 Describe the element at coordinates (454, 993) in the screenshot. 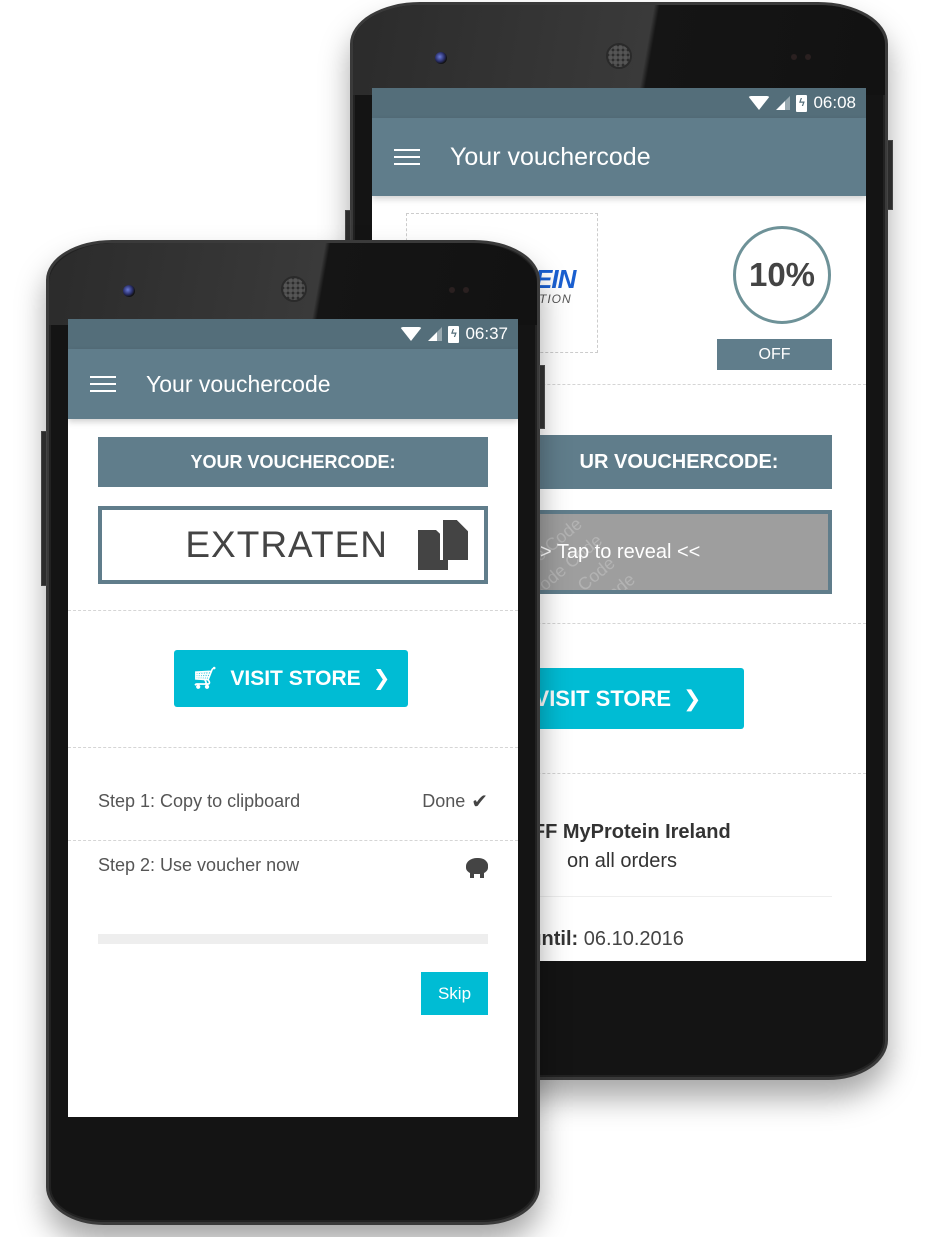

I see `skip-button: Skip` at that location.